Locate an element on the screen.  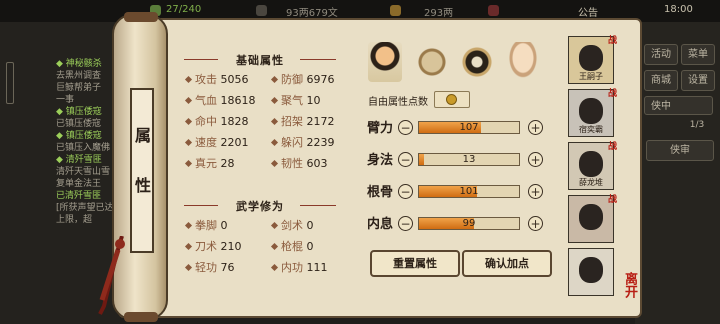
attr-label: 根骨 is located at coordinates (380, 192).